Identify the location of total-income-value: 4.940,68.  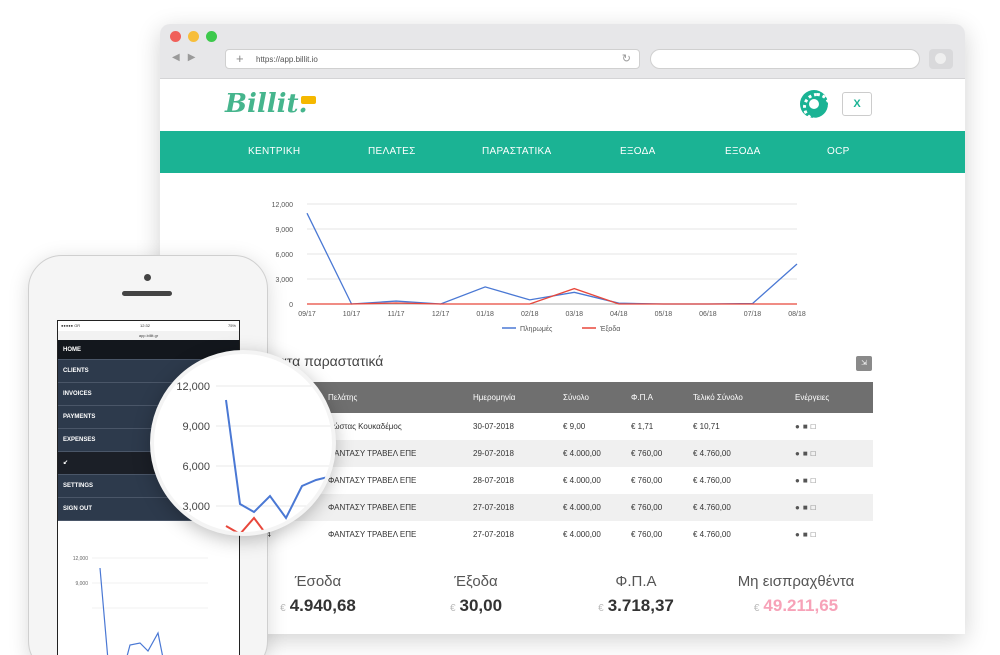
(322, 605).